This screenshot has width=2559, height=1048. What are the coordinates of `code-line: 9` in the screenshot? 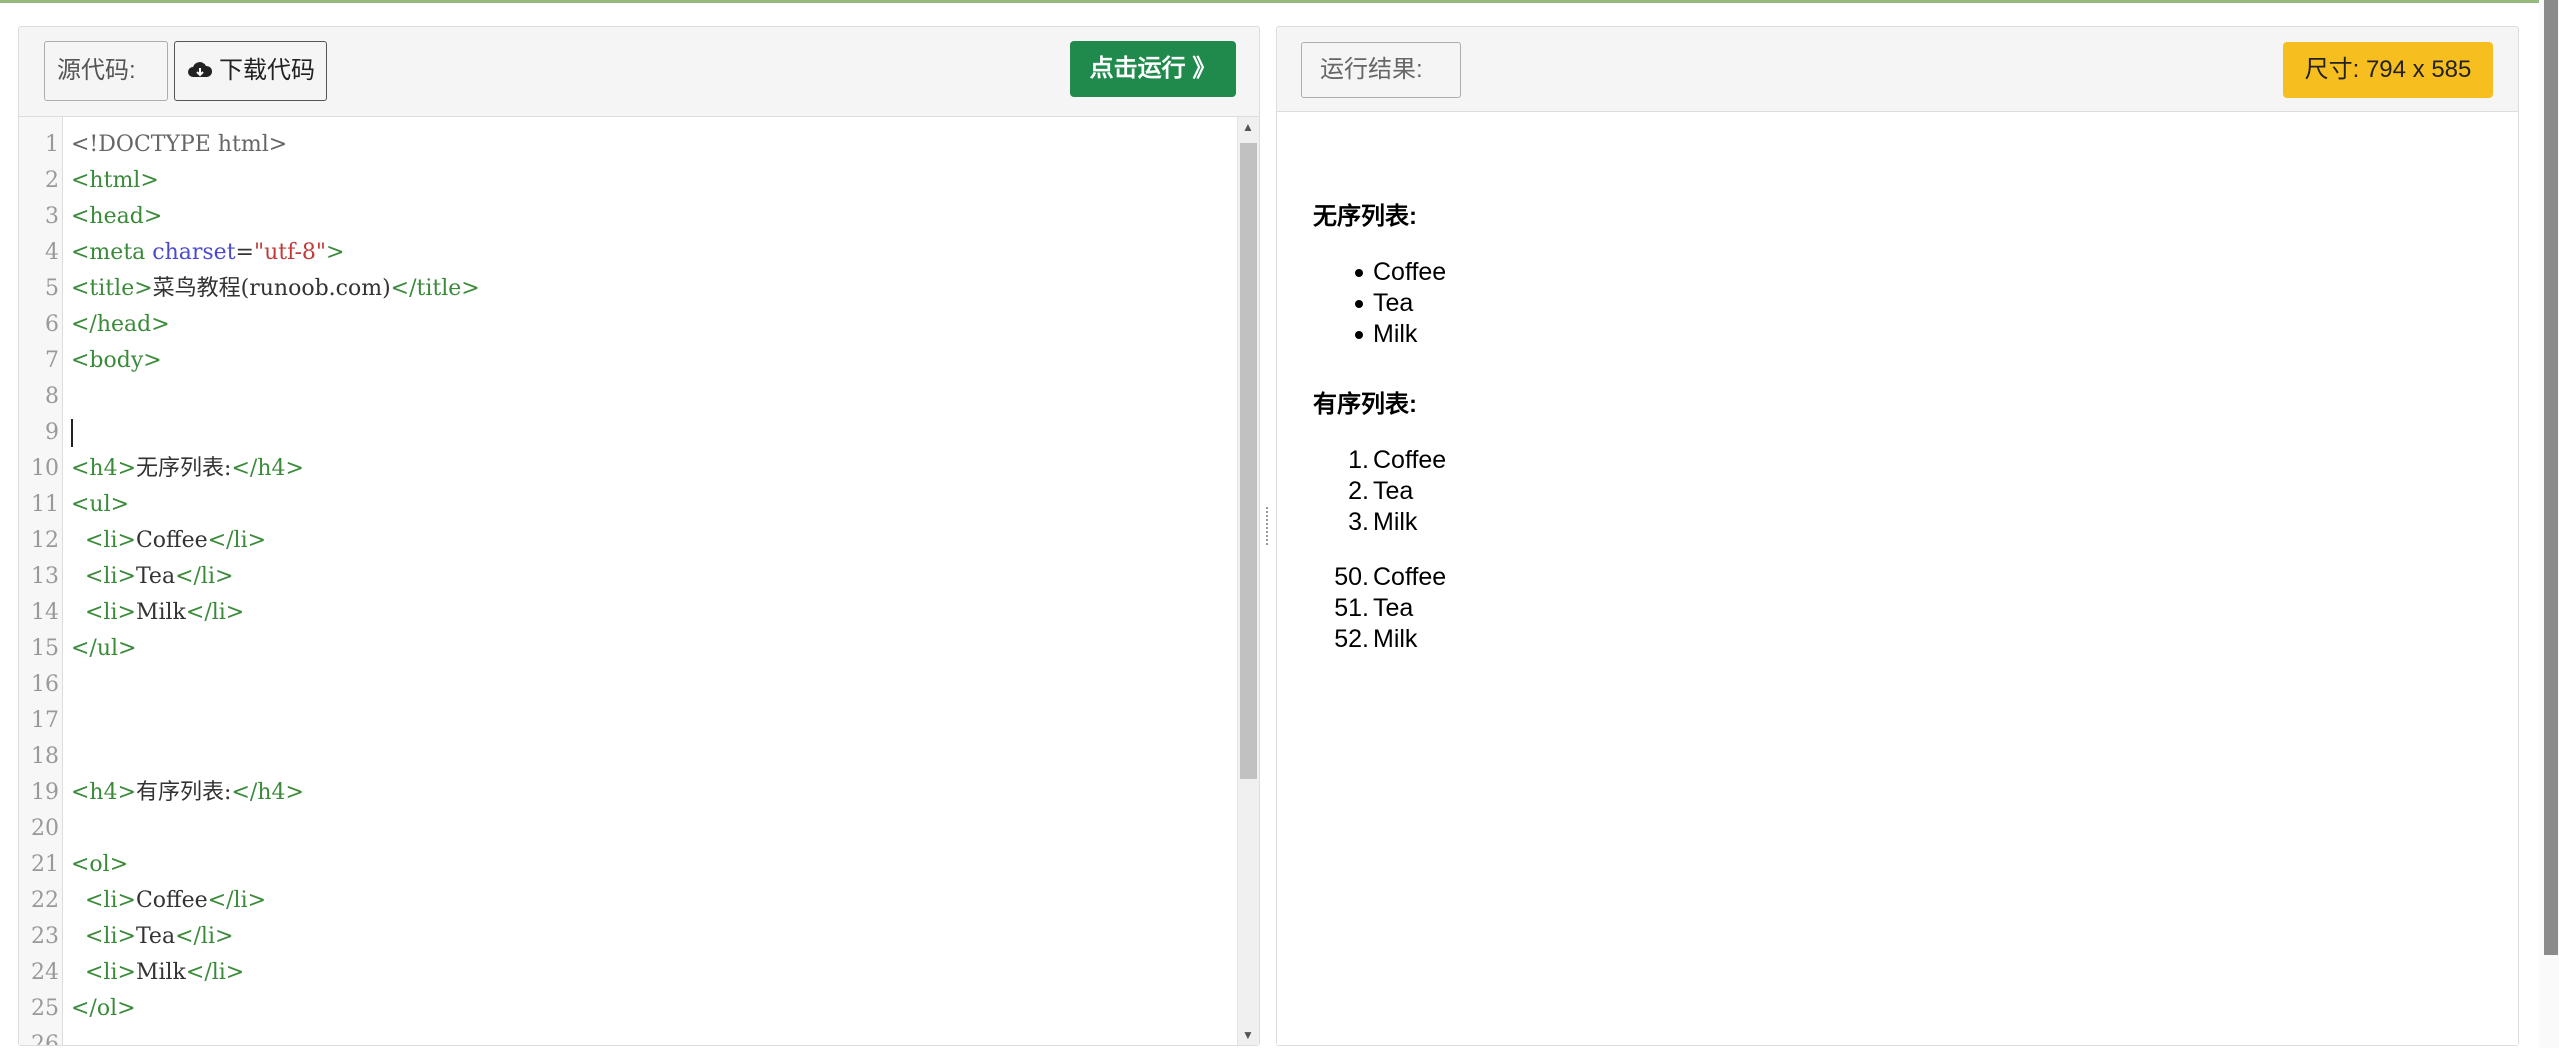 It's located at (625, 433).